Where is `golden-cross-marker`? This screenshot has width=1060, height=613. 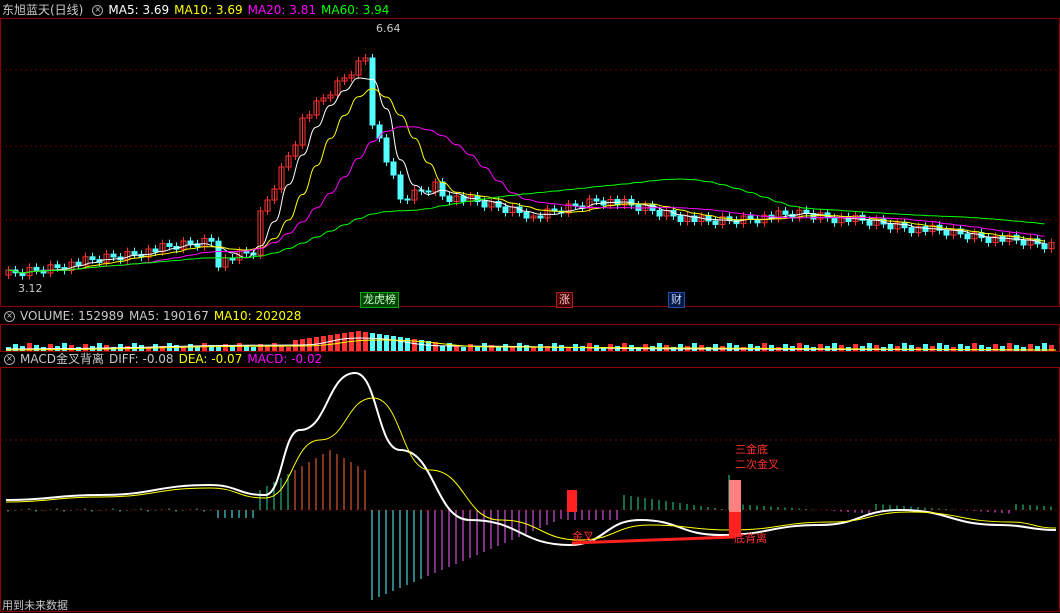 golden-cross-marker is located at coordinates (572, 501).